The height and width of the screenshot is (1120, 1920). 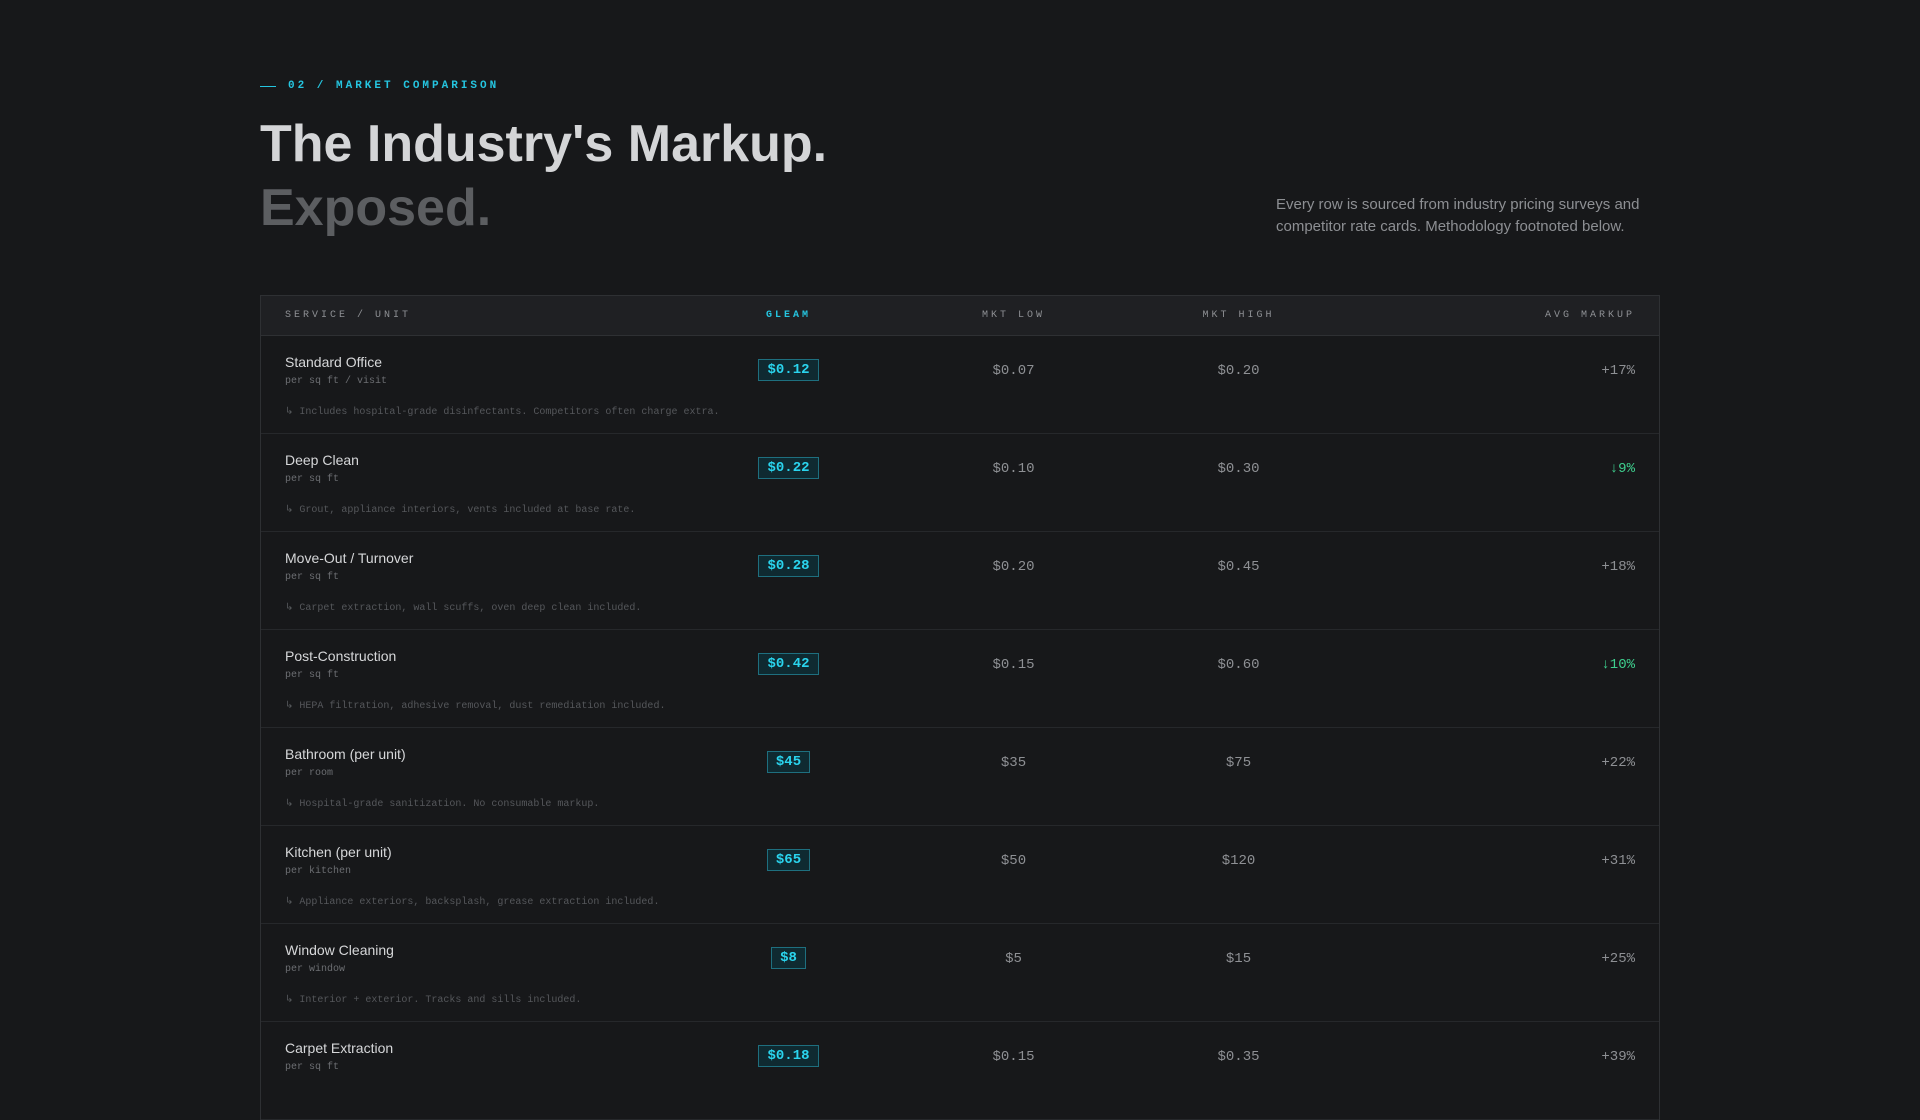 I want to click on header-mkt-low: MKT LOW, so click(x=1013, y=315).